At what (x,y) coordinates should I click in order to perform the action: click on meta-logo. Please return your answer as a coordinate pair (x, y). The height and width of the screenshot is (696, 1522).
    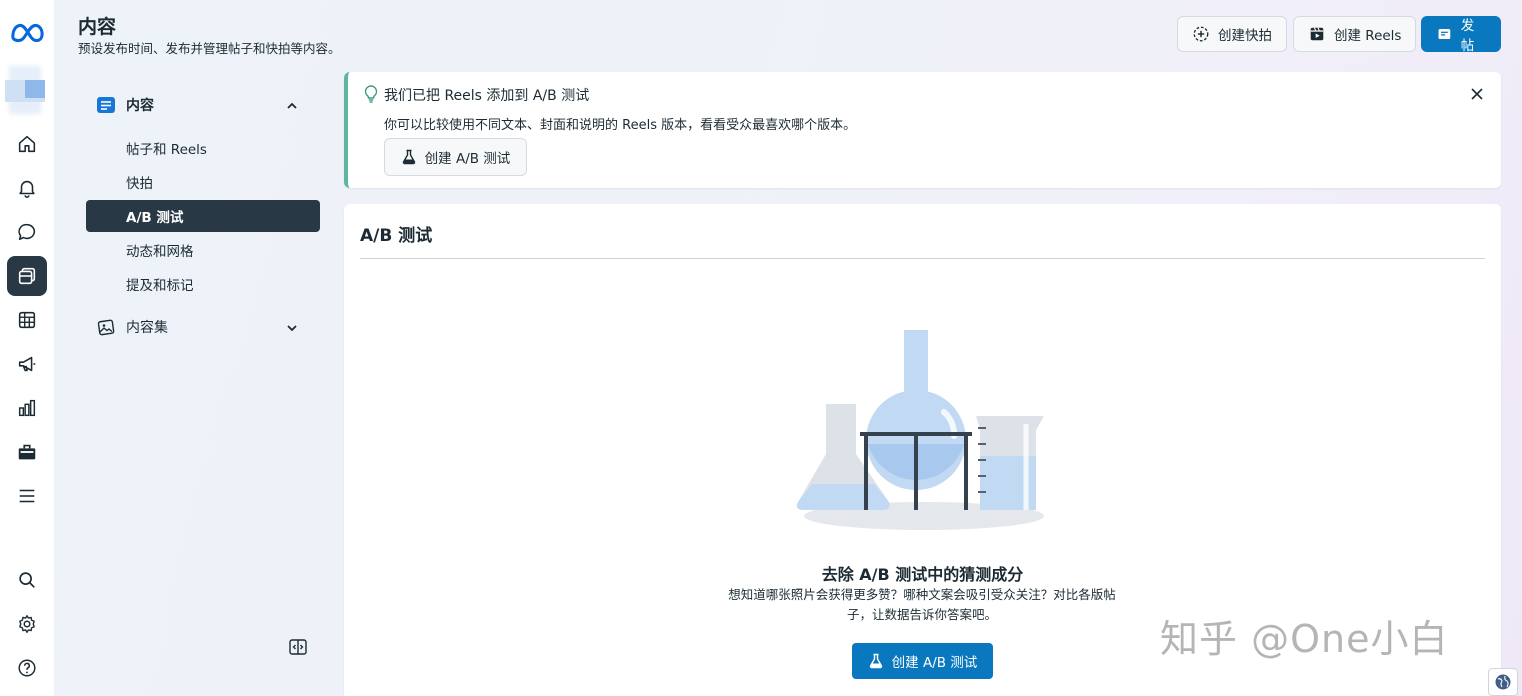
    Looking at the image, I should click on (27, 33).